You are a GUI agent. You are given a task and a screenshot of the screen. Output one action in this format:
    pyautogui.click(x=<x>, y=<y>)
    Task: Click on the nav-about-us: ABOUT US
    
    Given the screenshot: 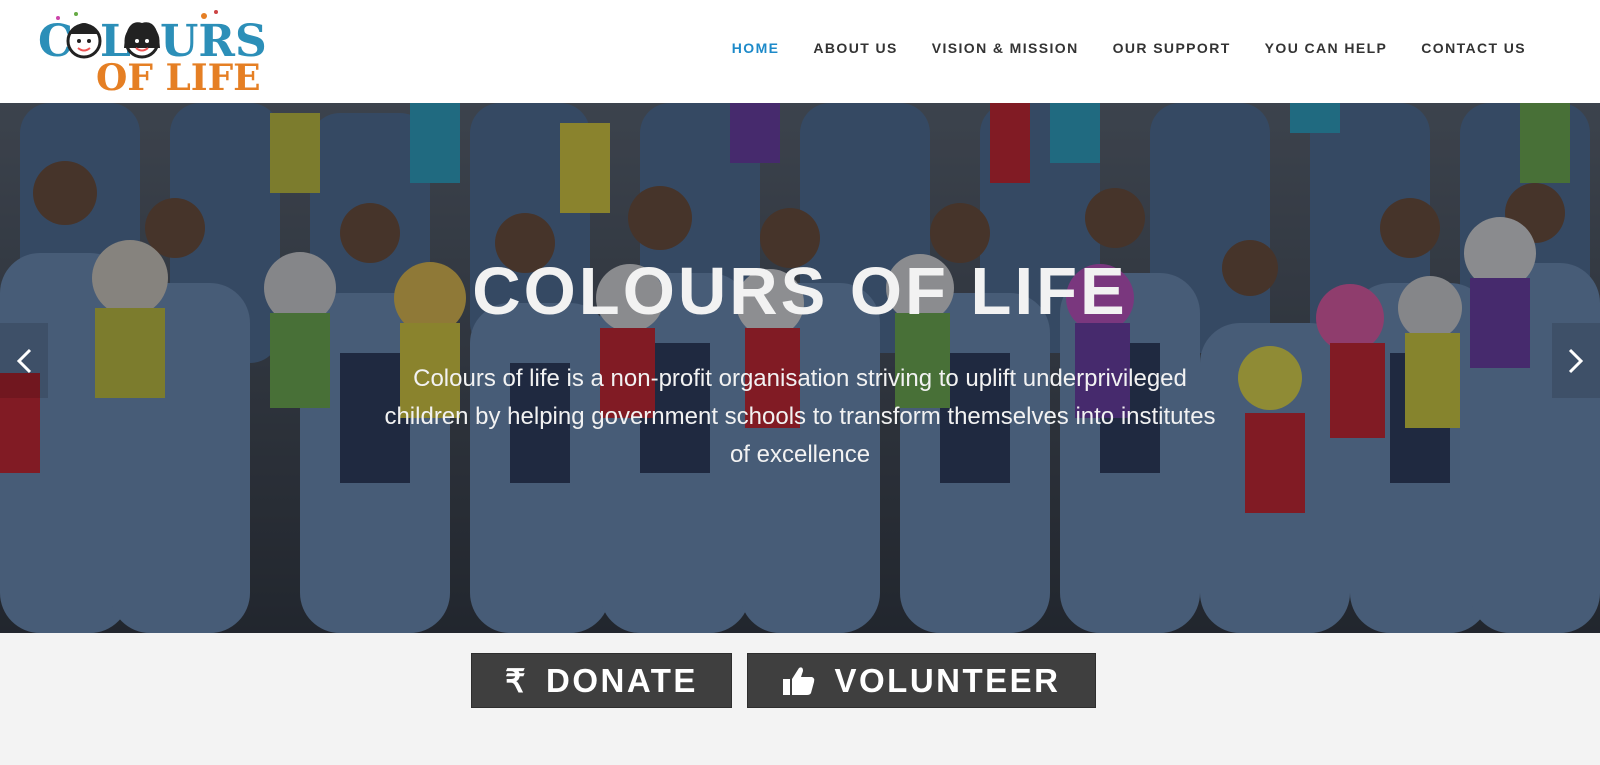 What is the action you would take?
    pyautogui.click(x=855, y=48)
    